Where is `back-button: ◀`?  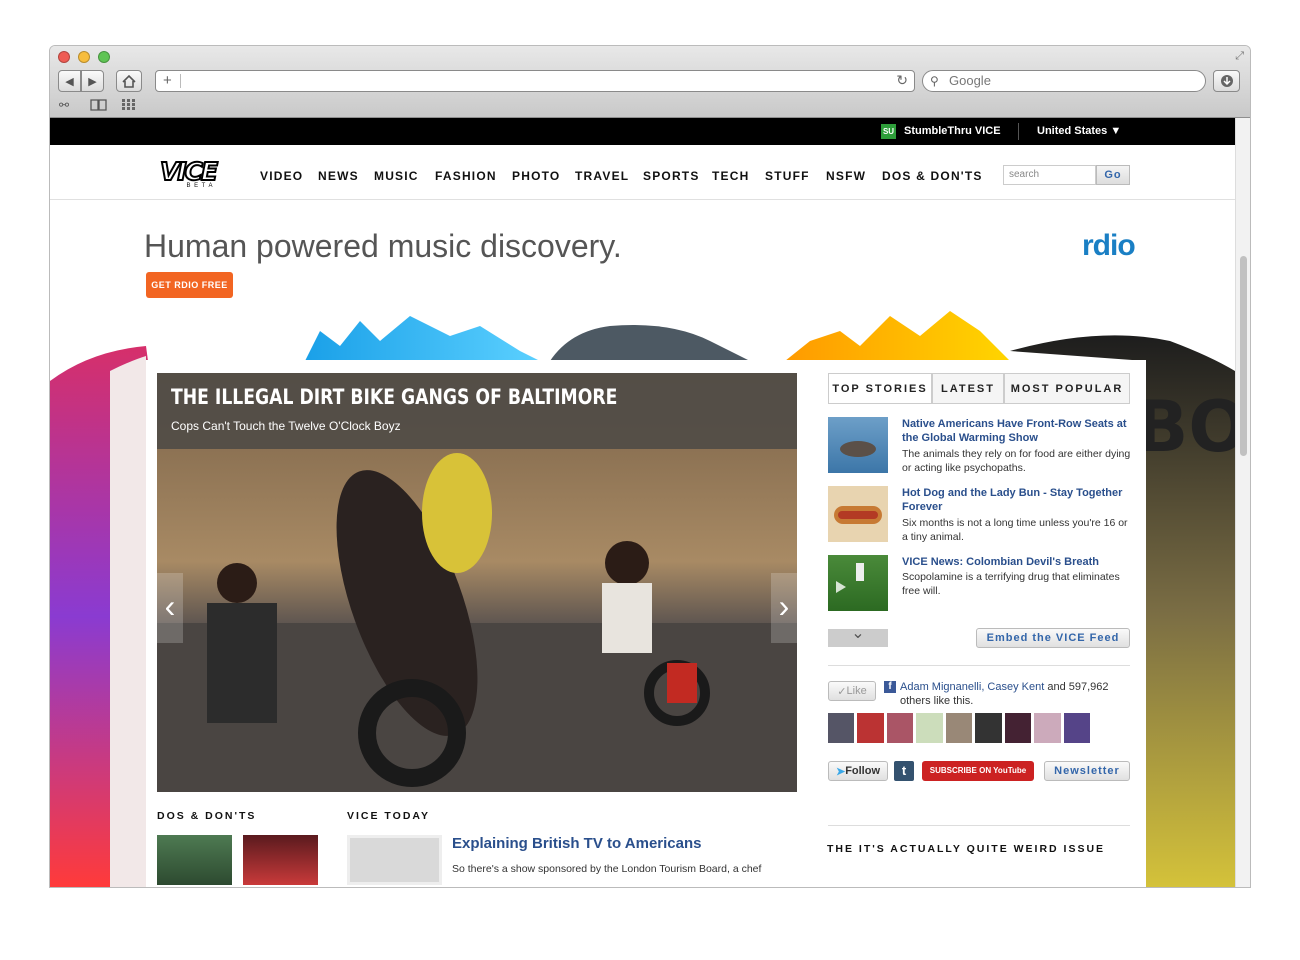 back-button: ◀ is located at coordinates (69, 81).